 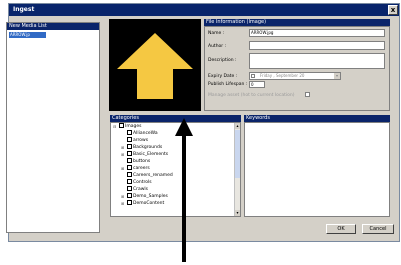 I want to click on pointer-arrow-icon, so click(x=184, y=190).